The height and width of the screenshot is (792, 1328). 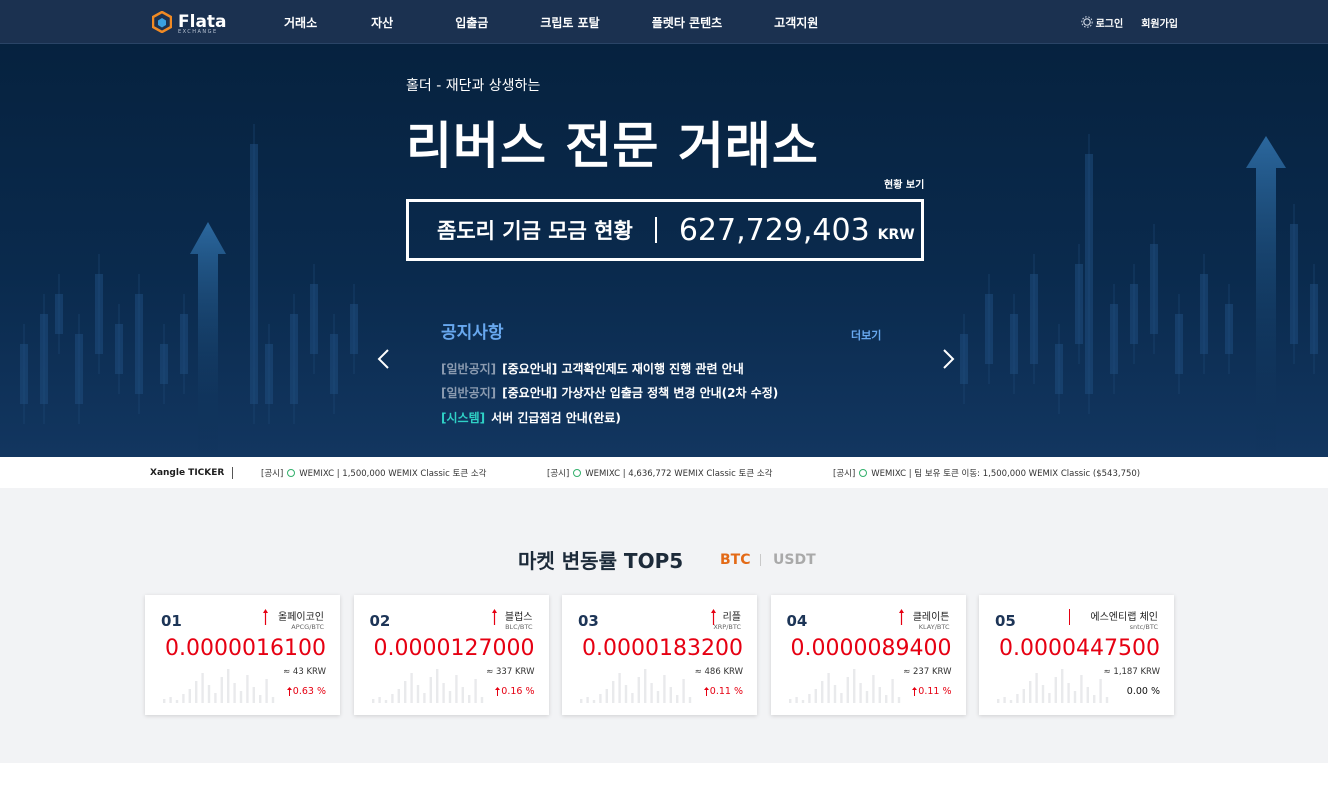 What do you see at coordinates (305, 22) in the screenshot?
I see `menu-exchange: 거래소` at bounding box center [305, 22].